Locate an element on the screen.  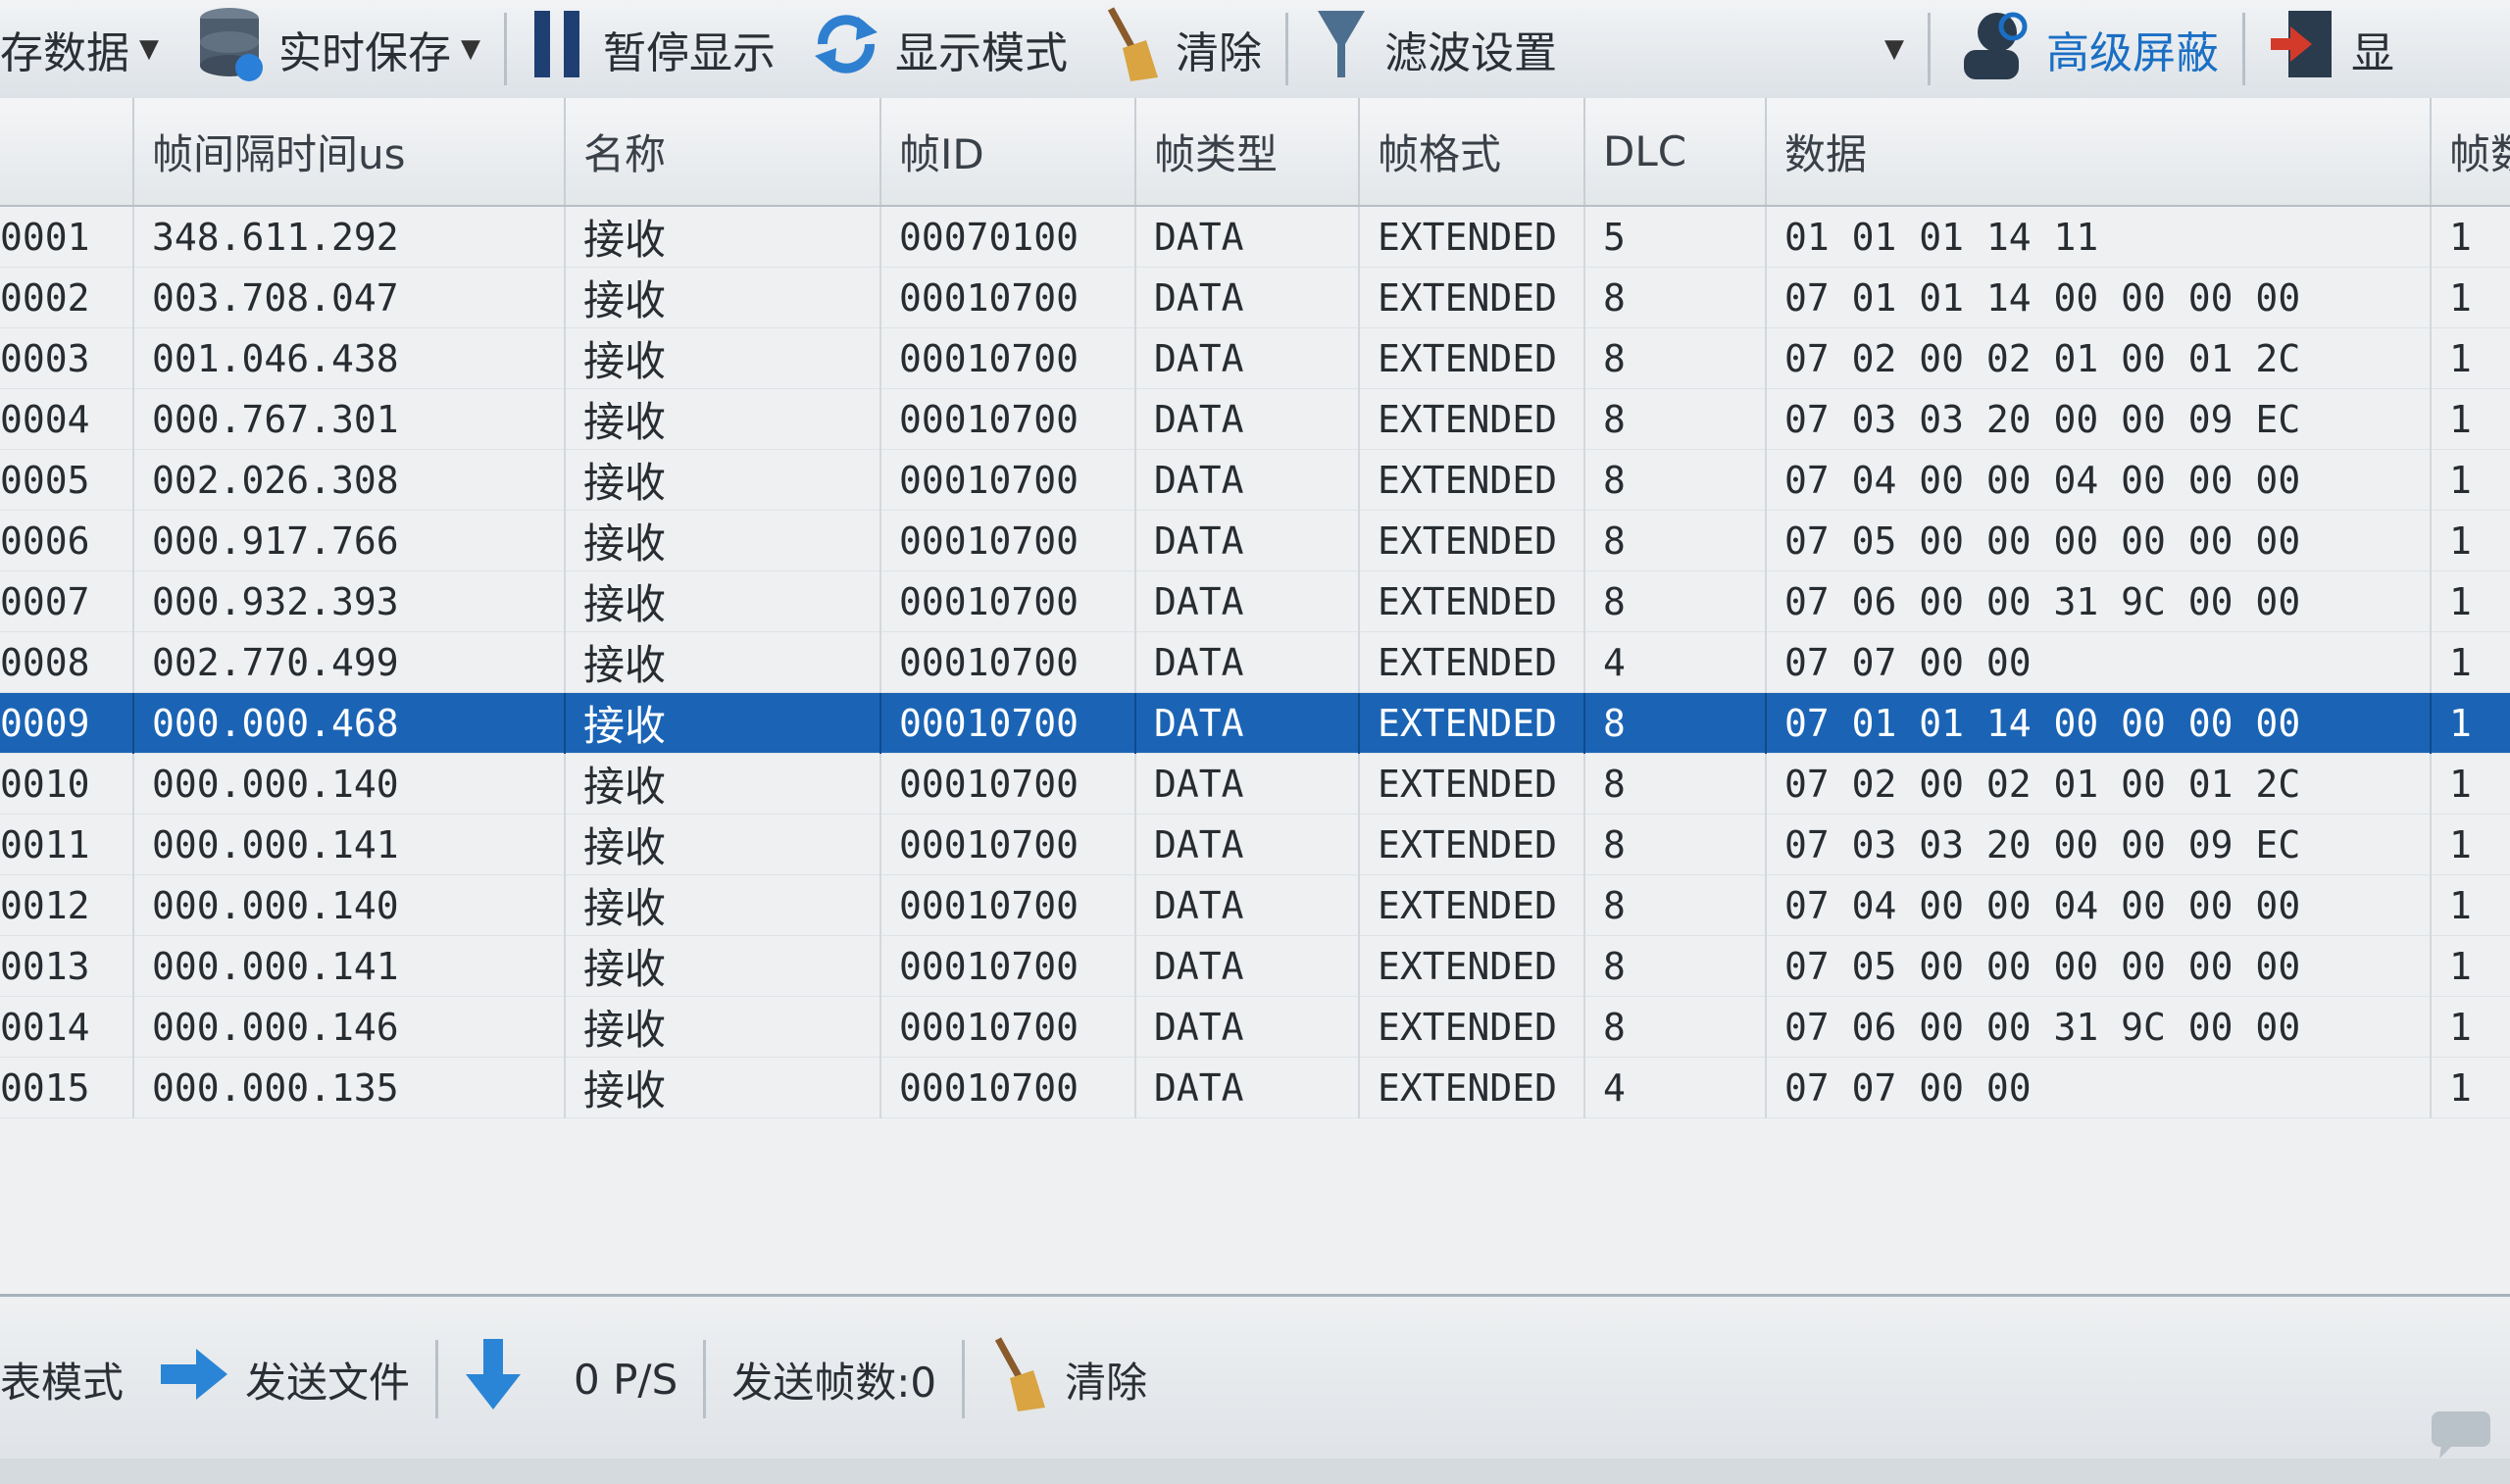
column-header-frame-count: 帧数 is located at coordinates (2470, 152).